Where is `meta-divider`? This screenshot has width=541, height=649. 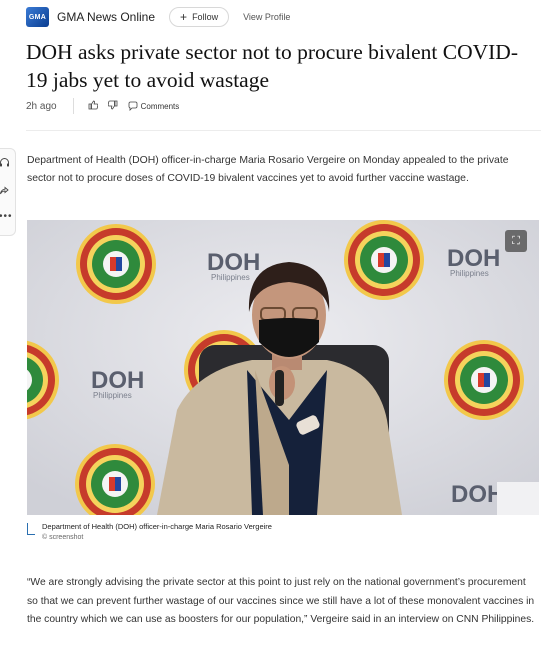
meta-divider is located at coordinates (73, 106).